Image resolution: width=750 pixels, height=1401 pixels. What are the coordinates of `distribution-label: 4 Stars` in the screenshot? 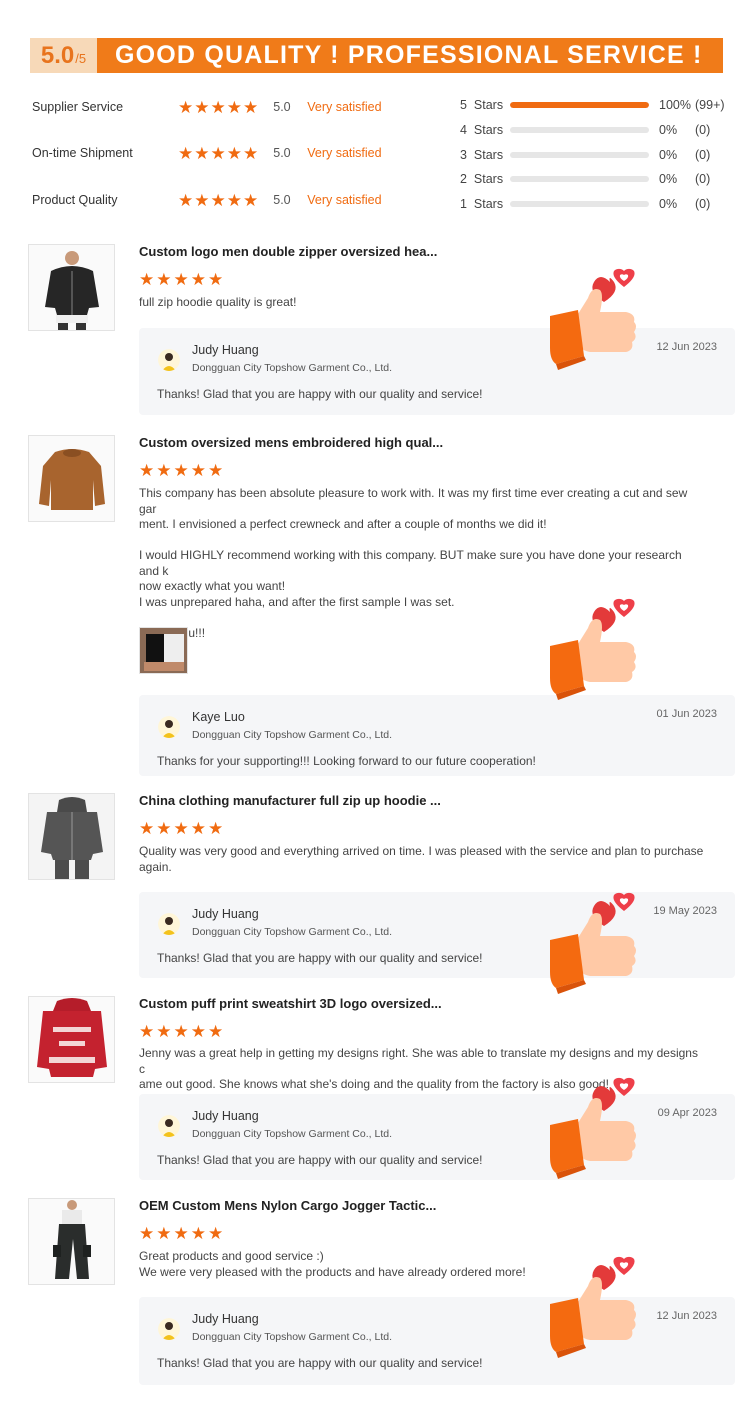 It's located at (482, 130).